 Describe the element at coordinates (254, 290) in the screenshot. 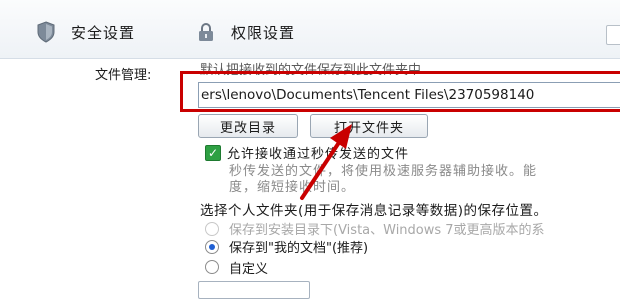

I see `custom-path-field` at that location.